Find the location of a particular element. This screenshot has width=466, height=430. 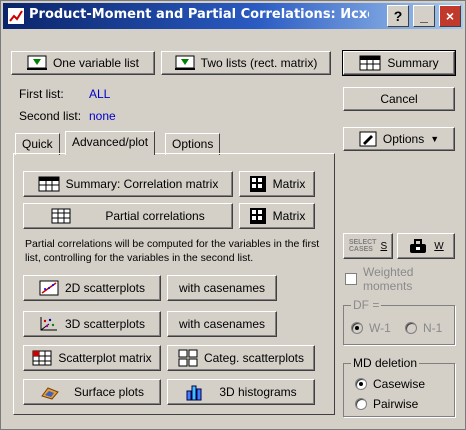

3d-scatterplots-label: 3D scatterplots is located at coordinates (105, 324).